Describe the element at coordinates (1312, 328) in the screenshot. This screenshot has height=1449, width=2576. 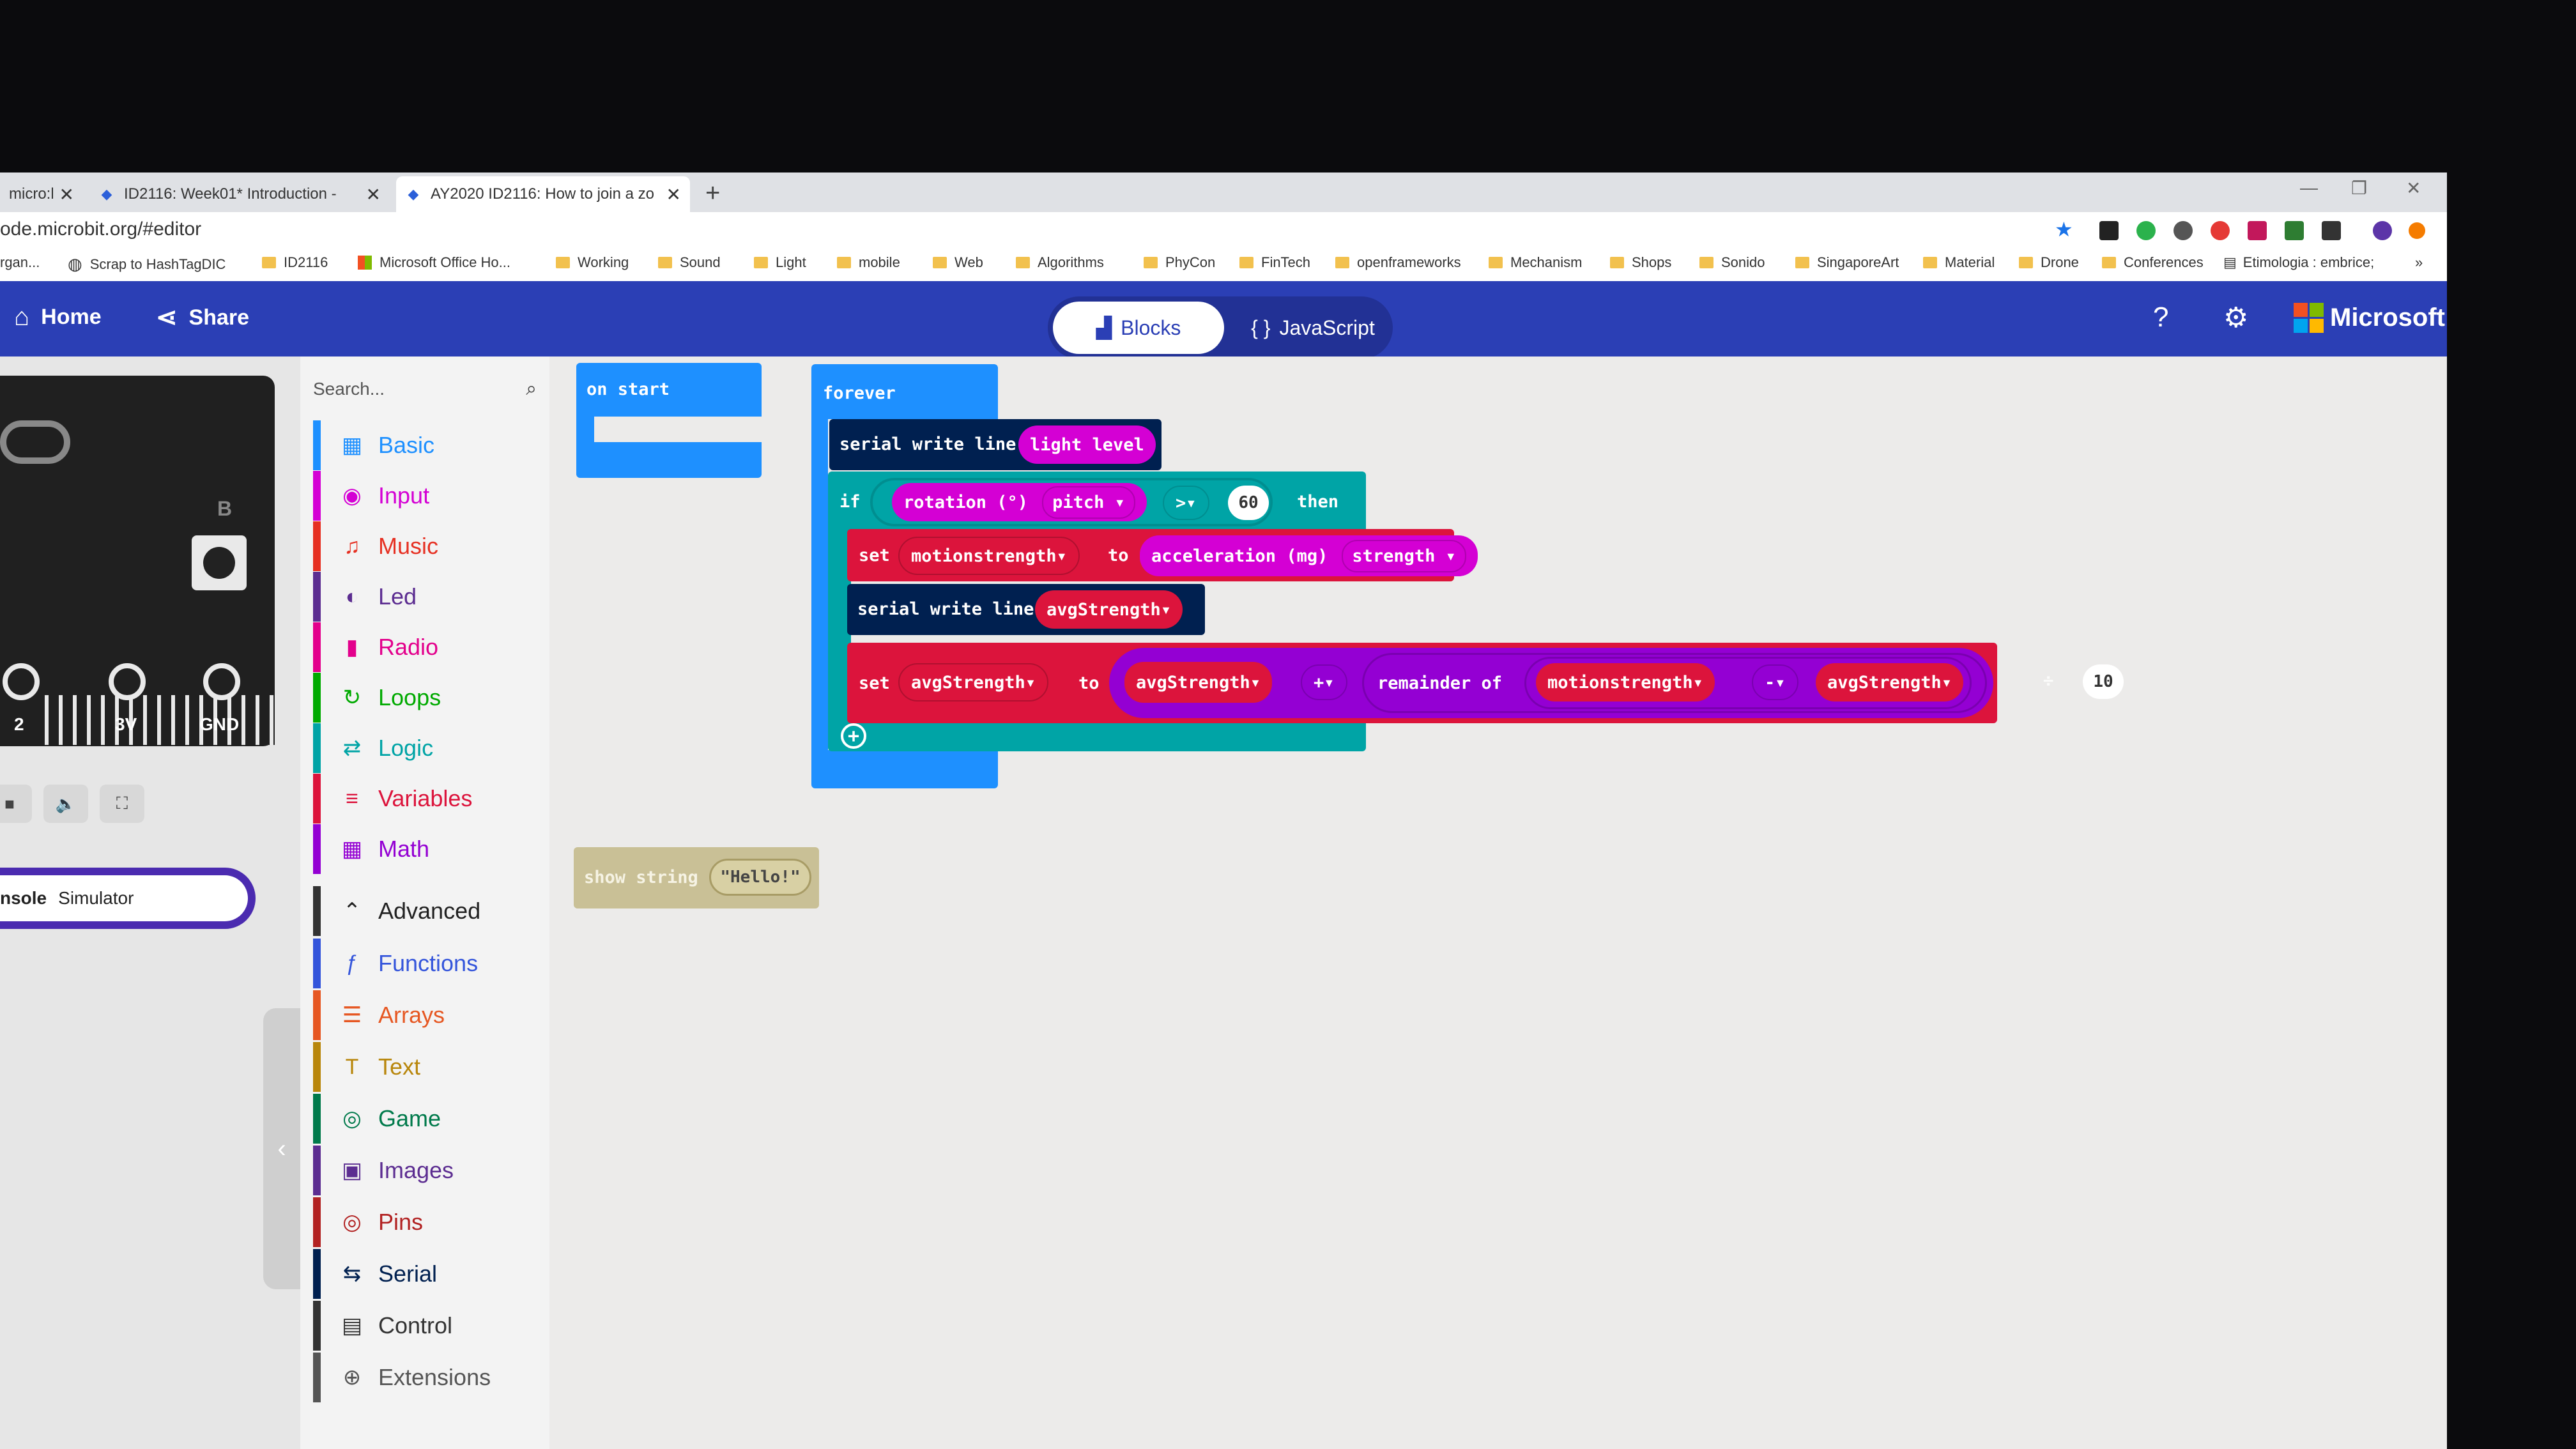
I see `javascript-tab: { } JavaScript` at that location.